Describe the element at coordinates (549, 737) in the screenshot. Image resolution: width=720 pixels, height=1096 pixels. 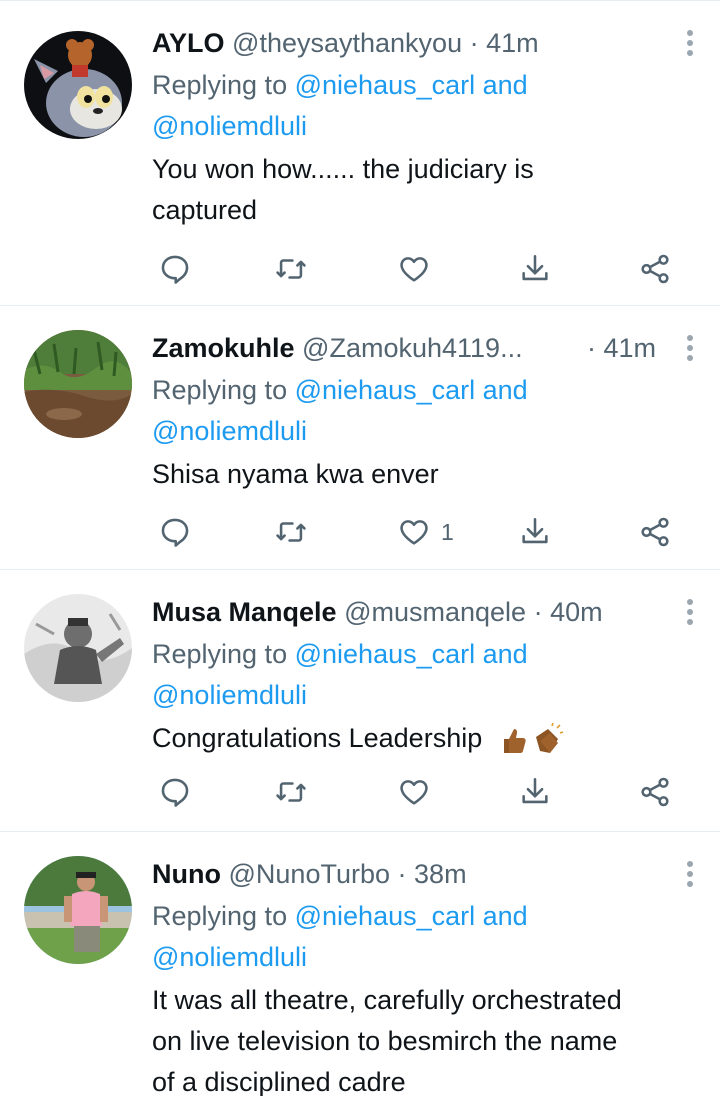
I see `clapping-hands-emoji-icon` at that location.